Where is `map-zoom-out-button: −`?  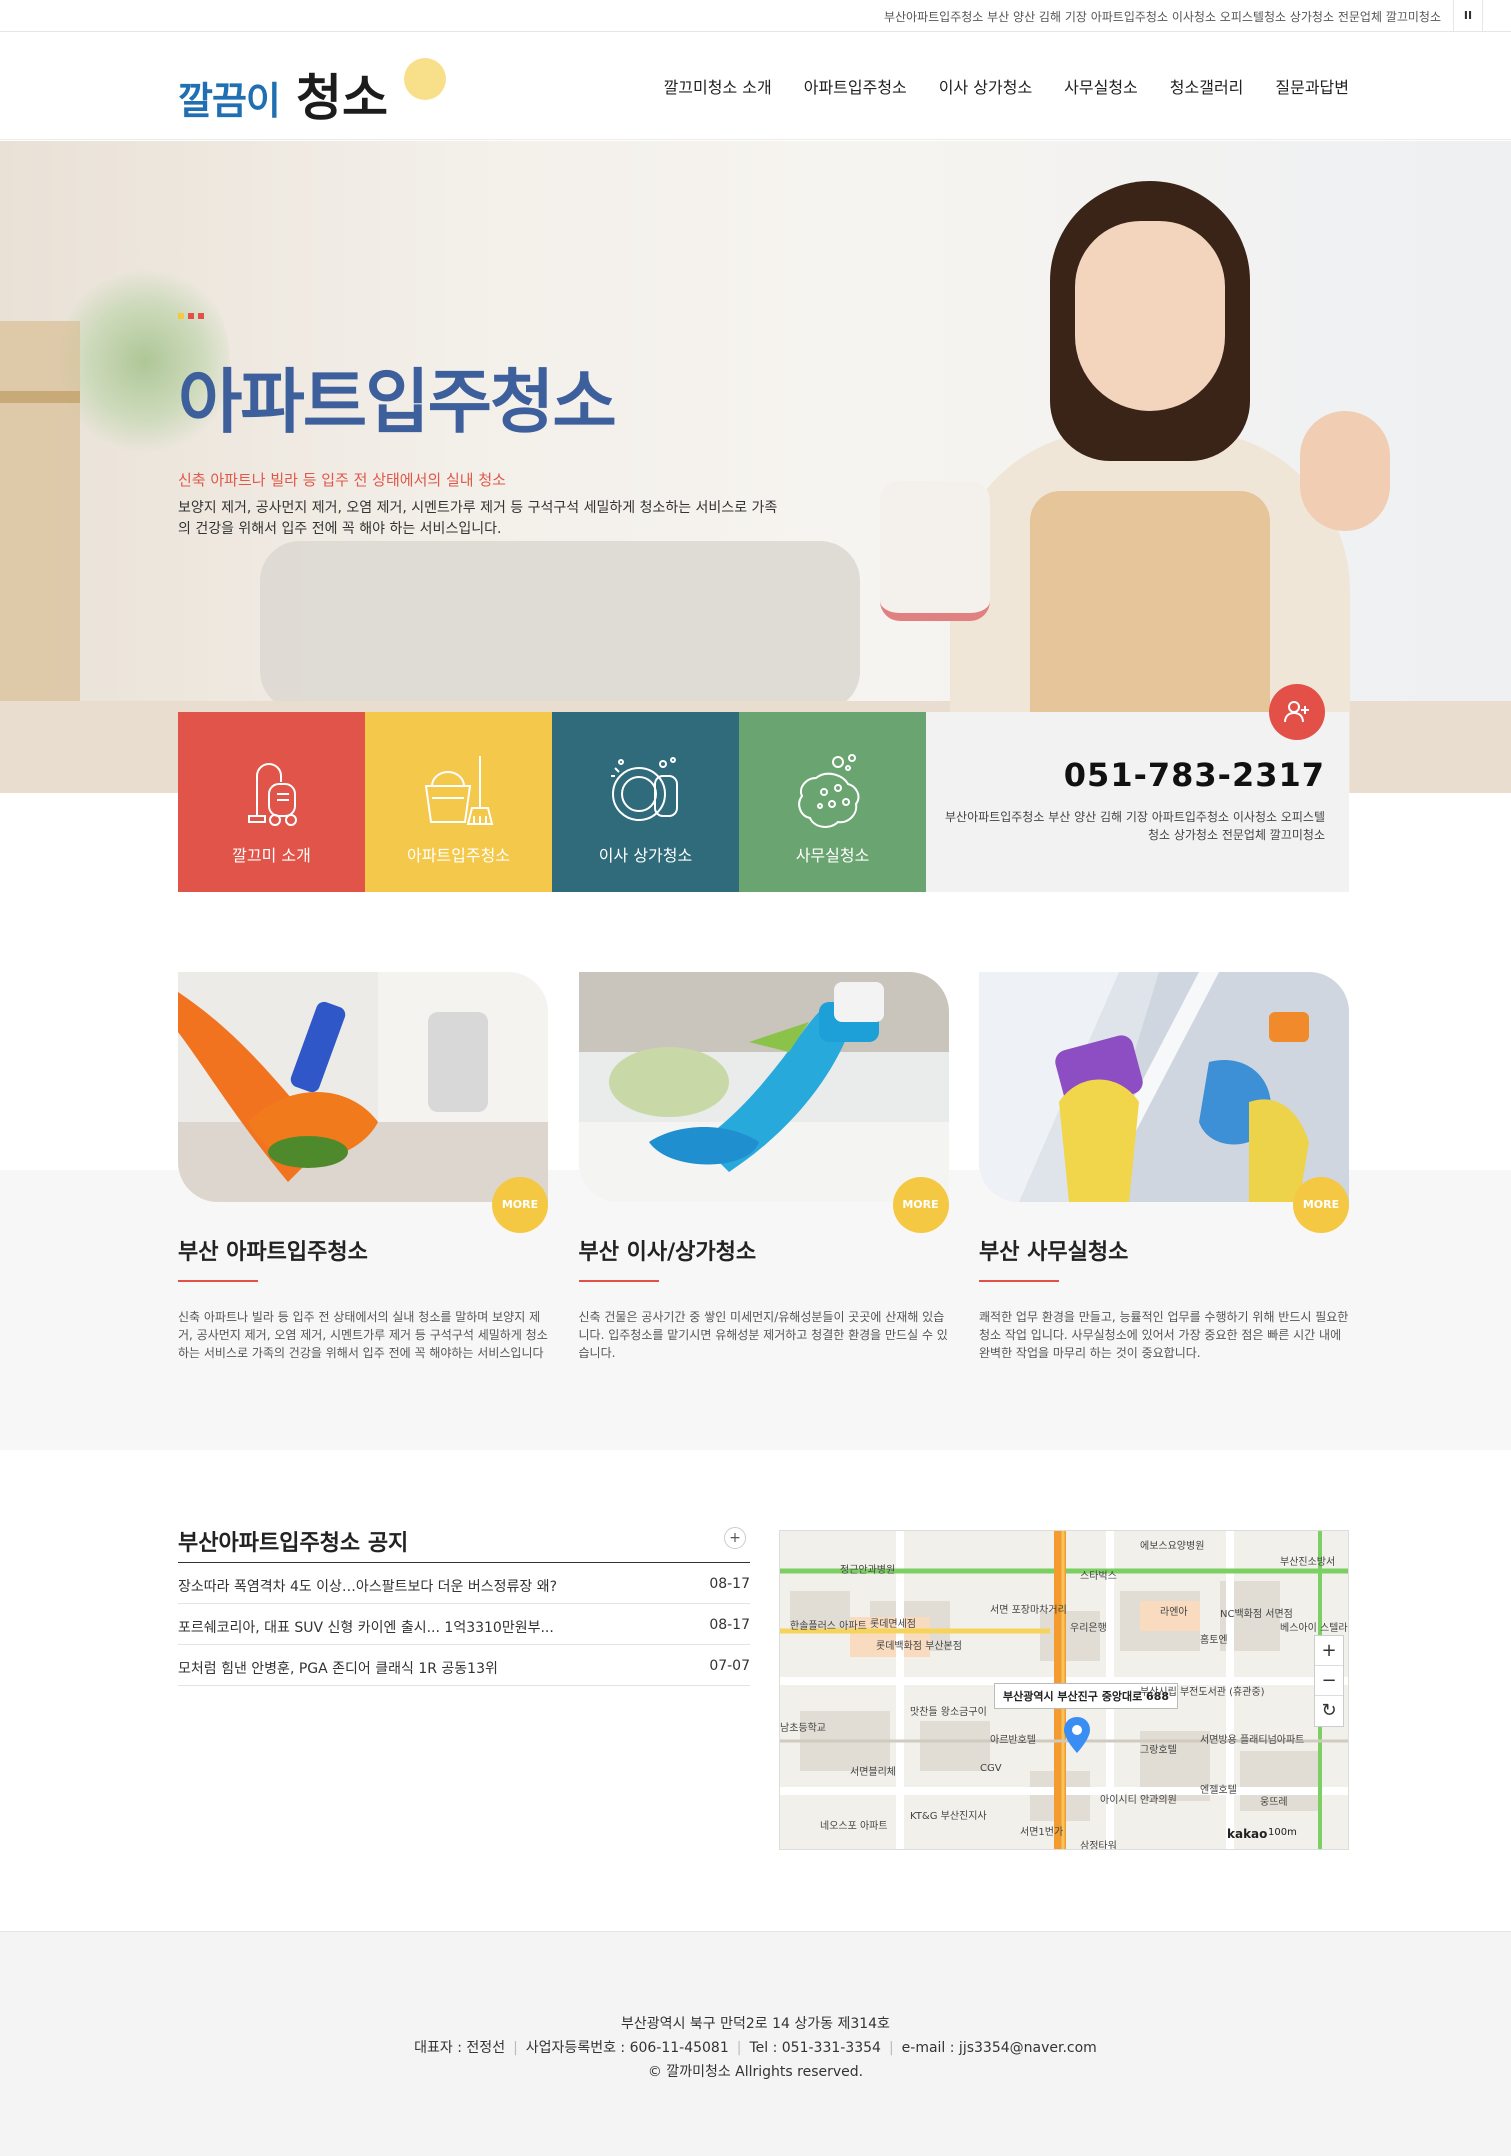
map-zoom-out-button: − is located at coordinates (1329, 1681).